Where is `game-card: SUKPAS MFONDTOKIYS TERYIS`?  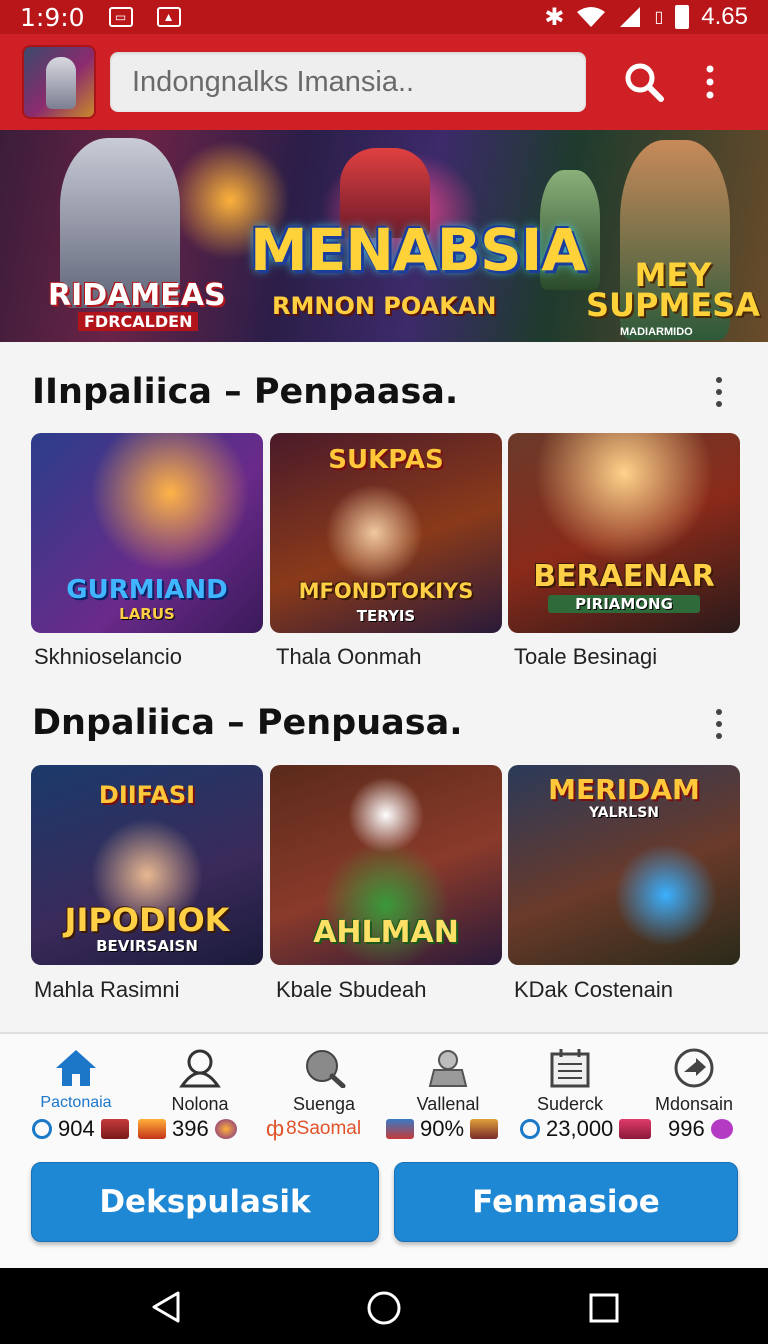
game-card: SUKPAS MFONDTOKIYS TERYIS is located at coordinates (386, 533).